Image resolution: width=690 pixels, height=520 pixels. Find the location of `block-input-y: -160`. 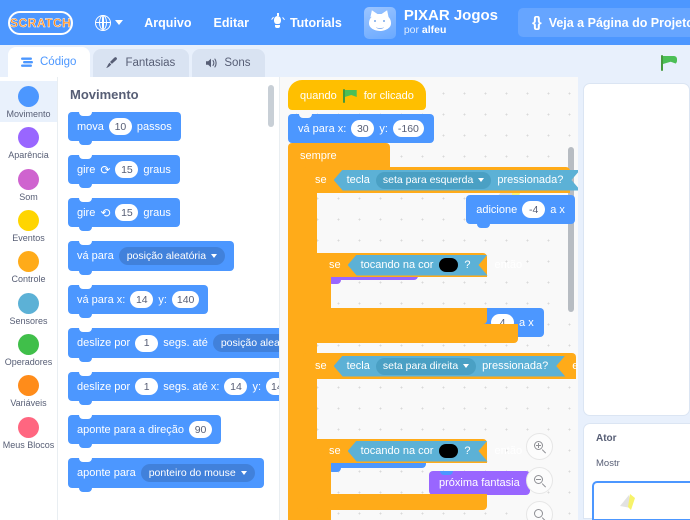

block-input-y: -160 is located at coordinates (408, 128).